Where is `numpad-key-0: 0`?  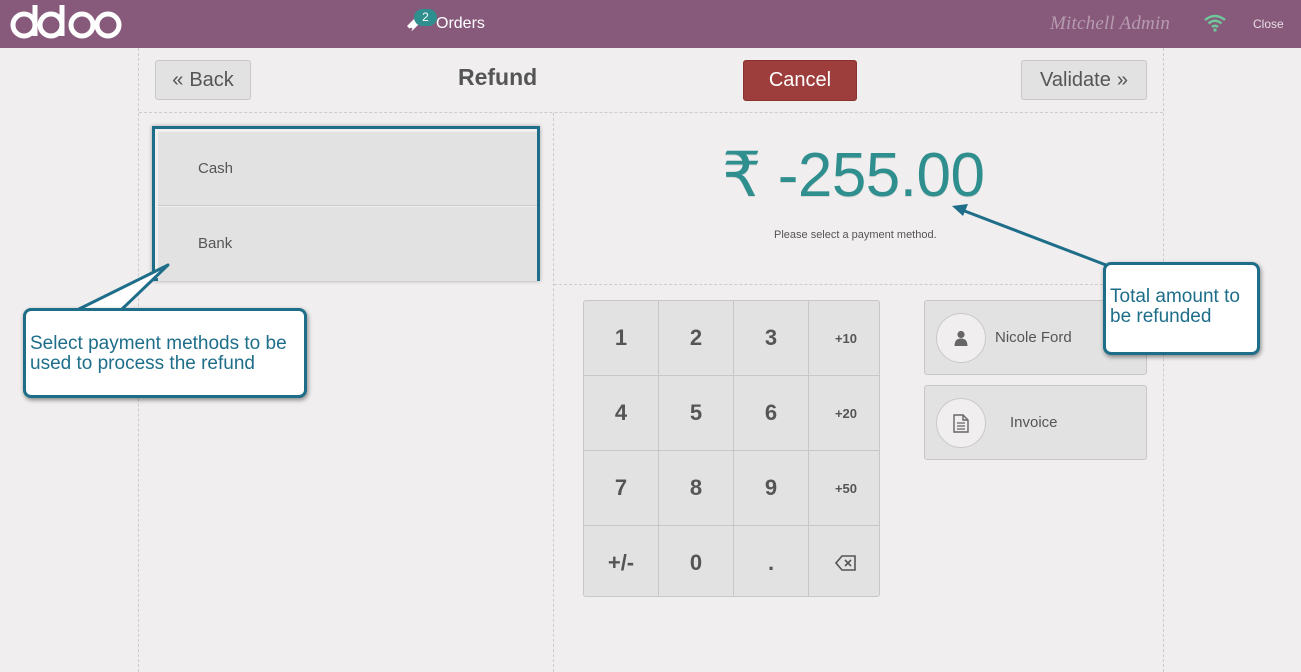
numpad-key-0: 0 is located at coordinates (696, 561).